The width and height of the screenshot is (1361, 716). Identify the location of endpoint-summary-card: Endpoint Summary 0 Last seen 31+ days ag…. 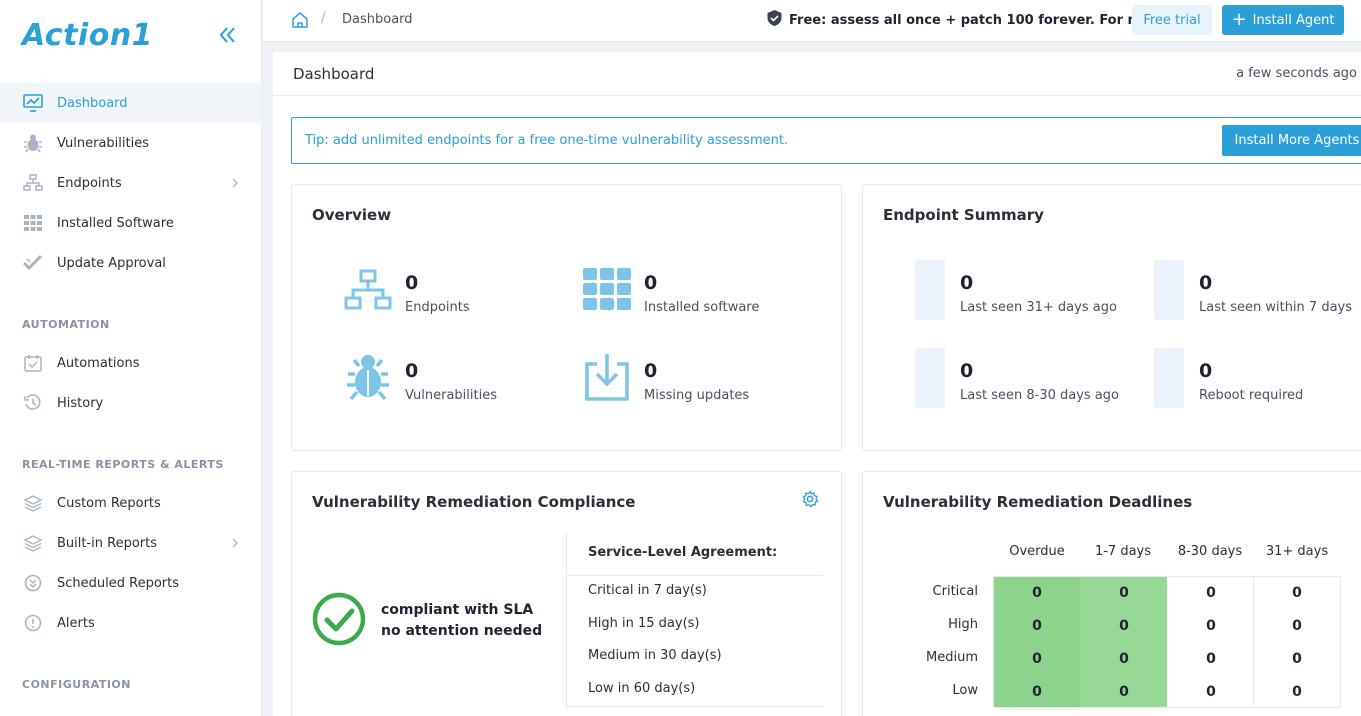
(1111, 317).